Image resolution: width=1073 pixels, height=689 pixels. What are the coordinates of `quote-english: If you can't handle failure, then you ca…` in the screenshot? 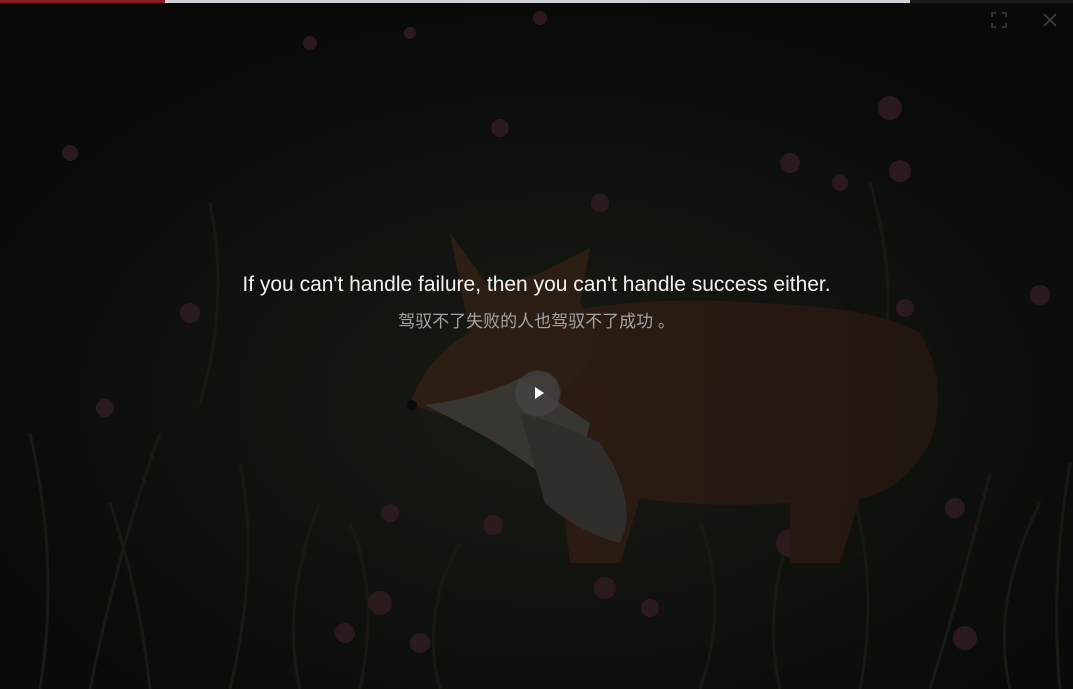 It's located at (536, 284).